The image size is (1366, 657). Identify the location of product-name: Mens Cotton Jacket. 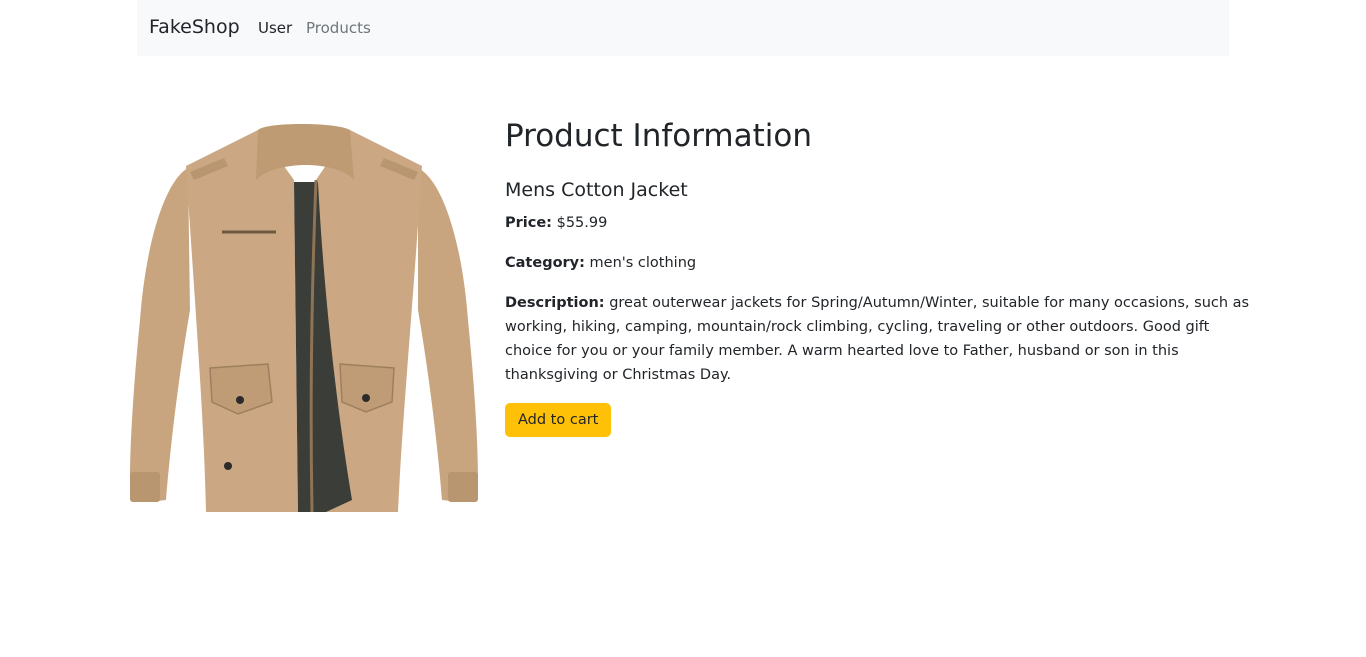
(596, 190).